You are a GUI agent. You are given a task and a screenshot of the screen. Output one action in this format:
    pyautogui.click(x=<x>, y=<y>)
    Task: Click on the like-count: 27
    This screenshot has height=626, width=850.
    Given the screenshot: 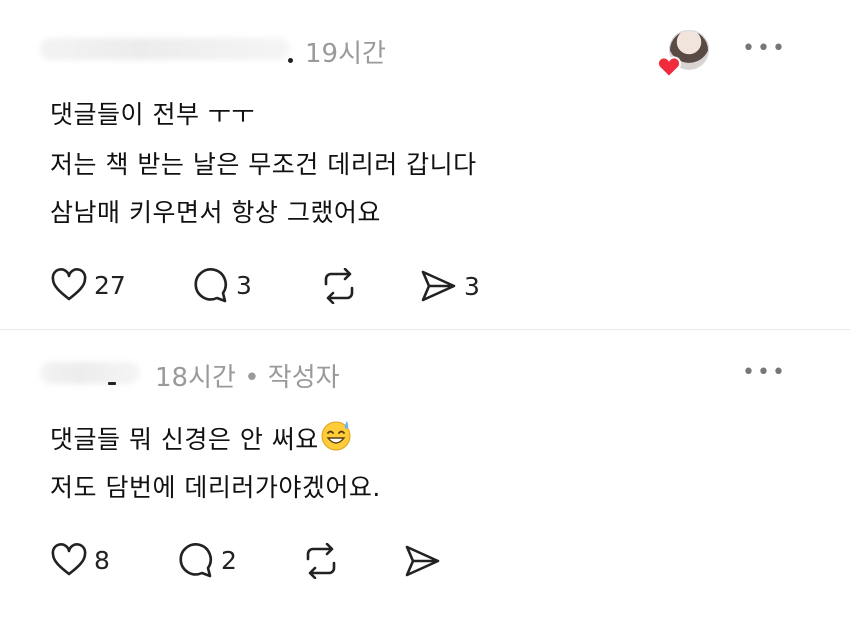 What is the action you would take?
    pyautogui.click(x=110, y=285)
    